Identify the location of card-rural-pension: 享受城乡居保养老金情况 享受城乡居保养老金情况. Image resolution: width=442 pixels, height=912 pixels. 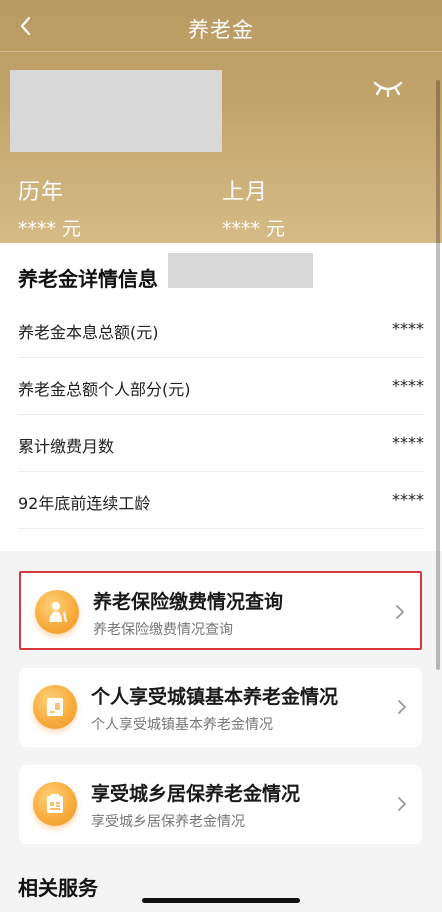
(220, 804).